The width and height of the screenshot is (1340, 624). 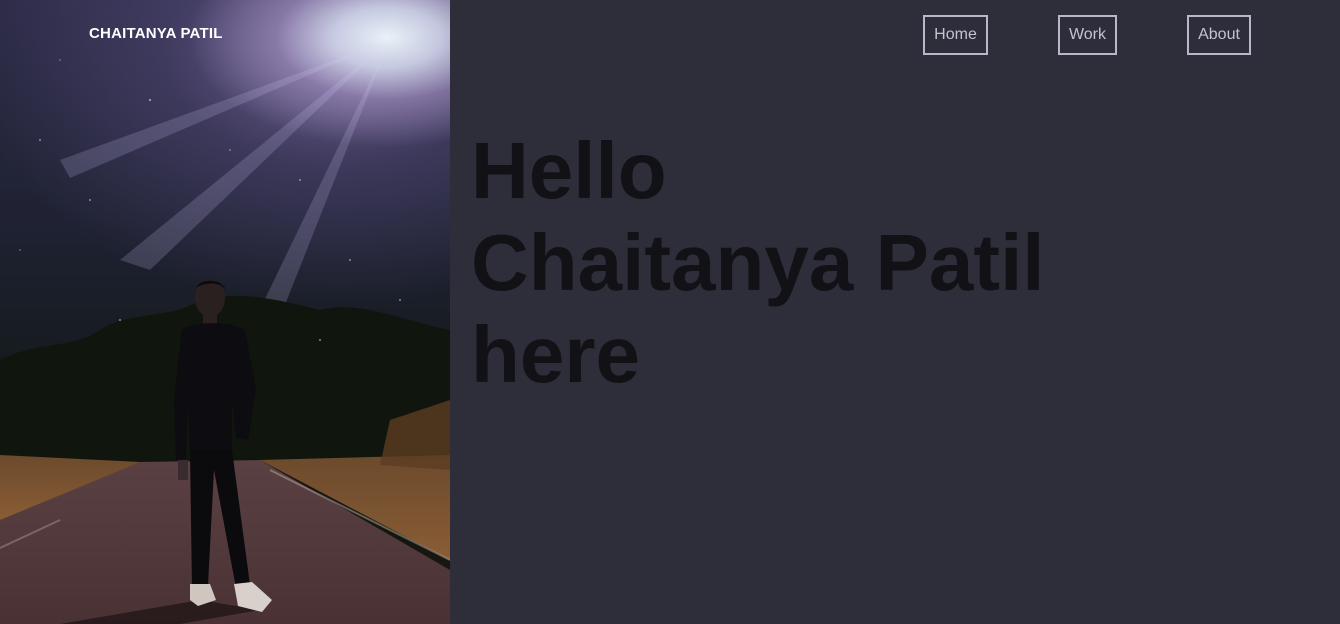 I want to click on hero-line-2: Chaitanya Patil, so click(x=758, y=262).